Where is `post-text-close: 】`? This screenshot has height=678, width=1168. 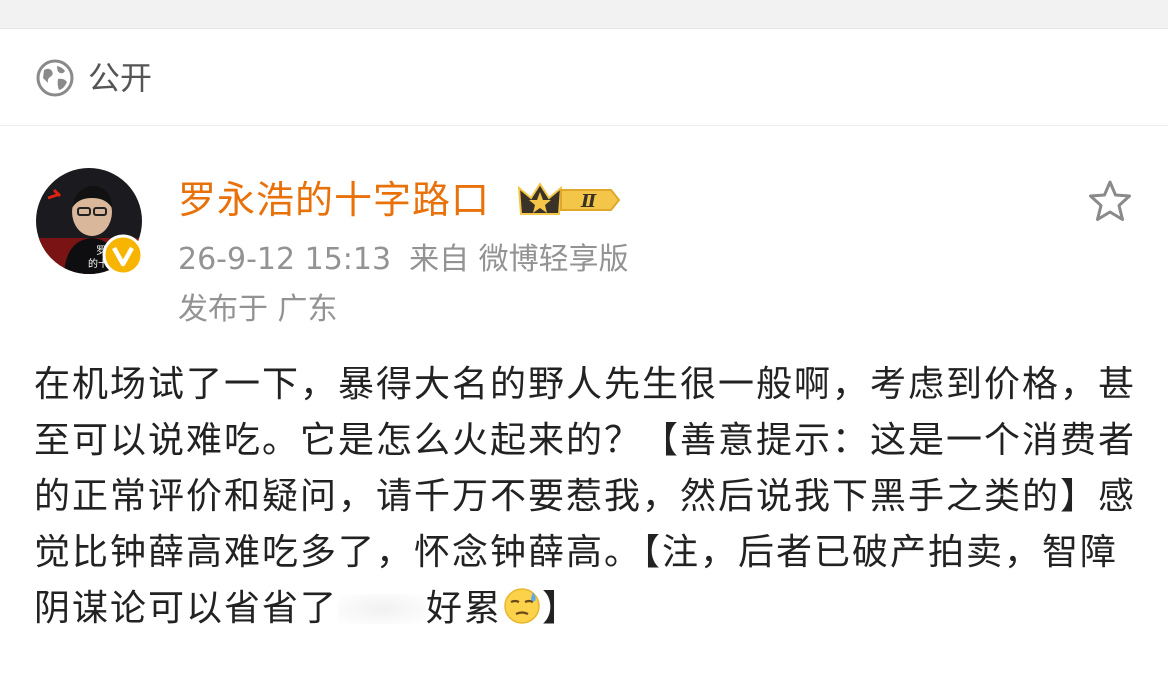 post-text-close: 】 is located at coordinates (561, 608).